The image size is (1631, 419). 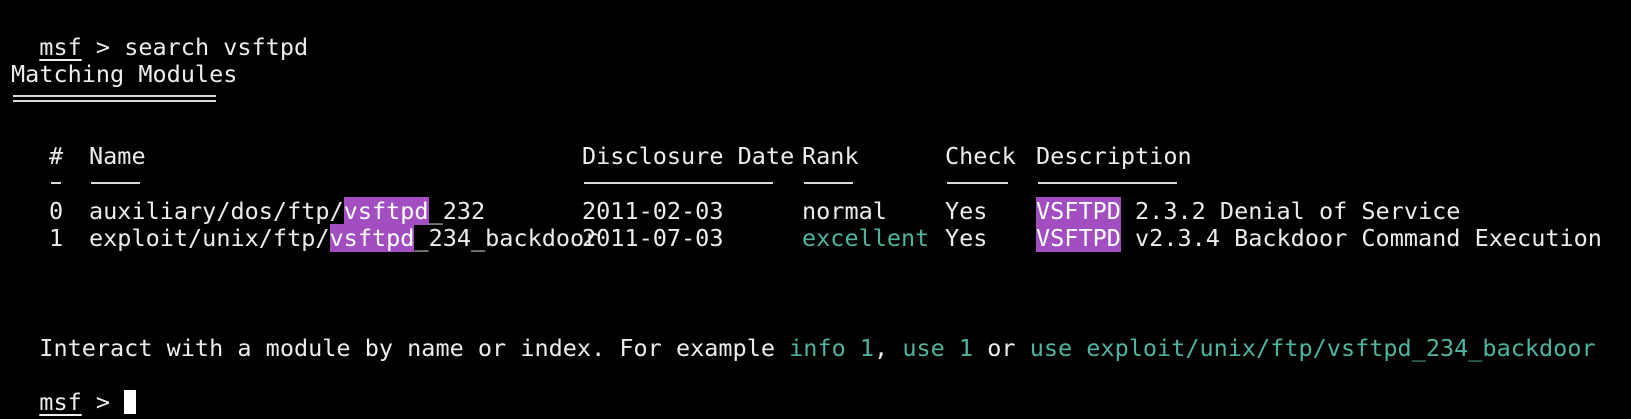 What do you see at coordinates (124, 74) in the screenshot?
I see `section-title: Matching Modules` at bounding box center [124, 74].